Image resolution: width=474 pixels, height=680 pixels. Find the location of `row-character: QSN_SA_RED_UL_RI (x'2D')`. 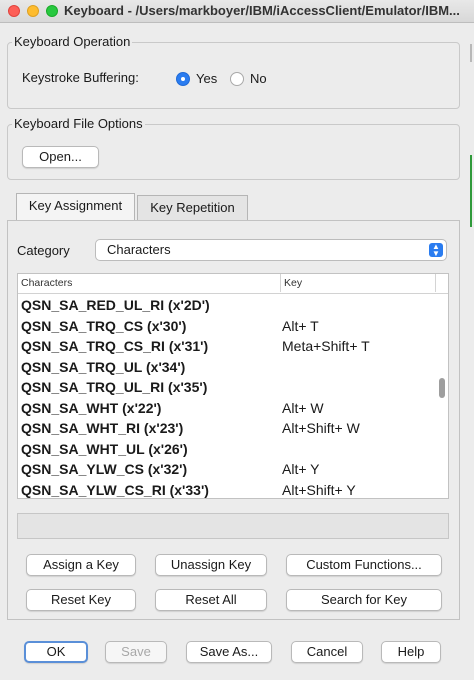

row-character: QSN_SA_RED_UL_RI (x'2D') is located at coordinates (115, 305).